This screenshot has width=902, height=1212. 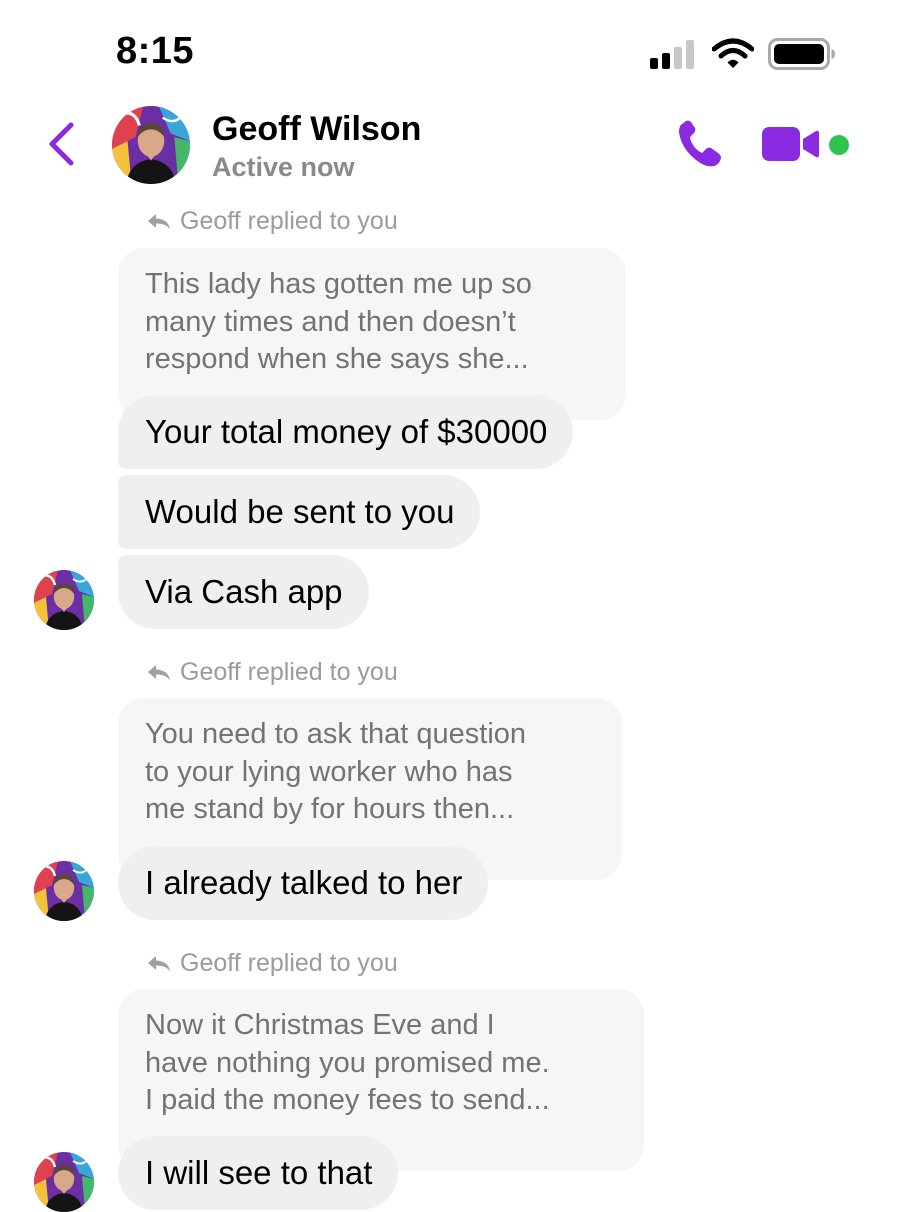 I want to click on message-bubble: I will see to that, so click(x=258, y=1173).